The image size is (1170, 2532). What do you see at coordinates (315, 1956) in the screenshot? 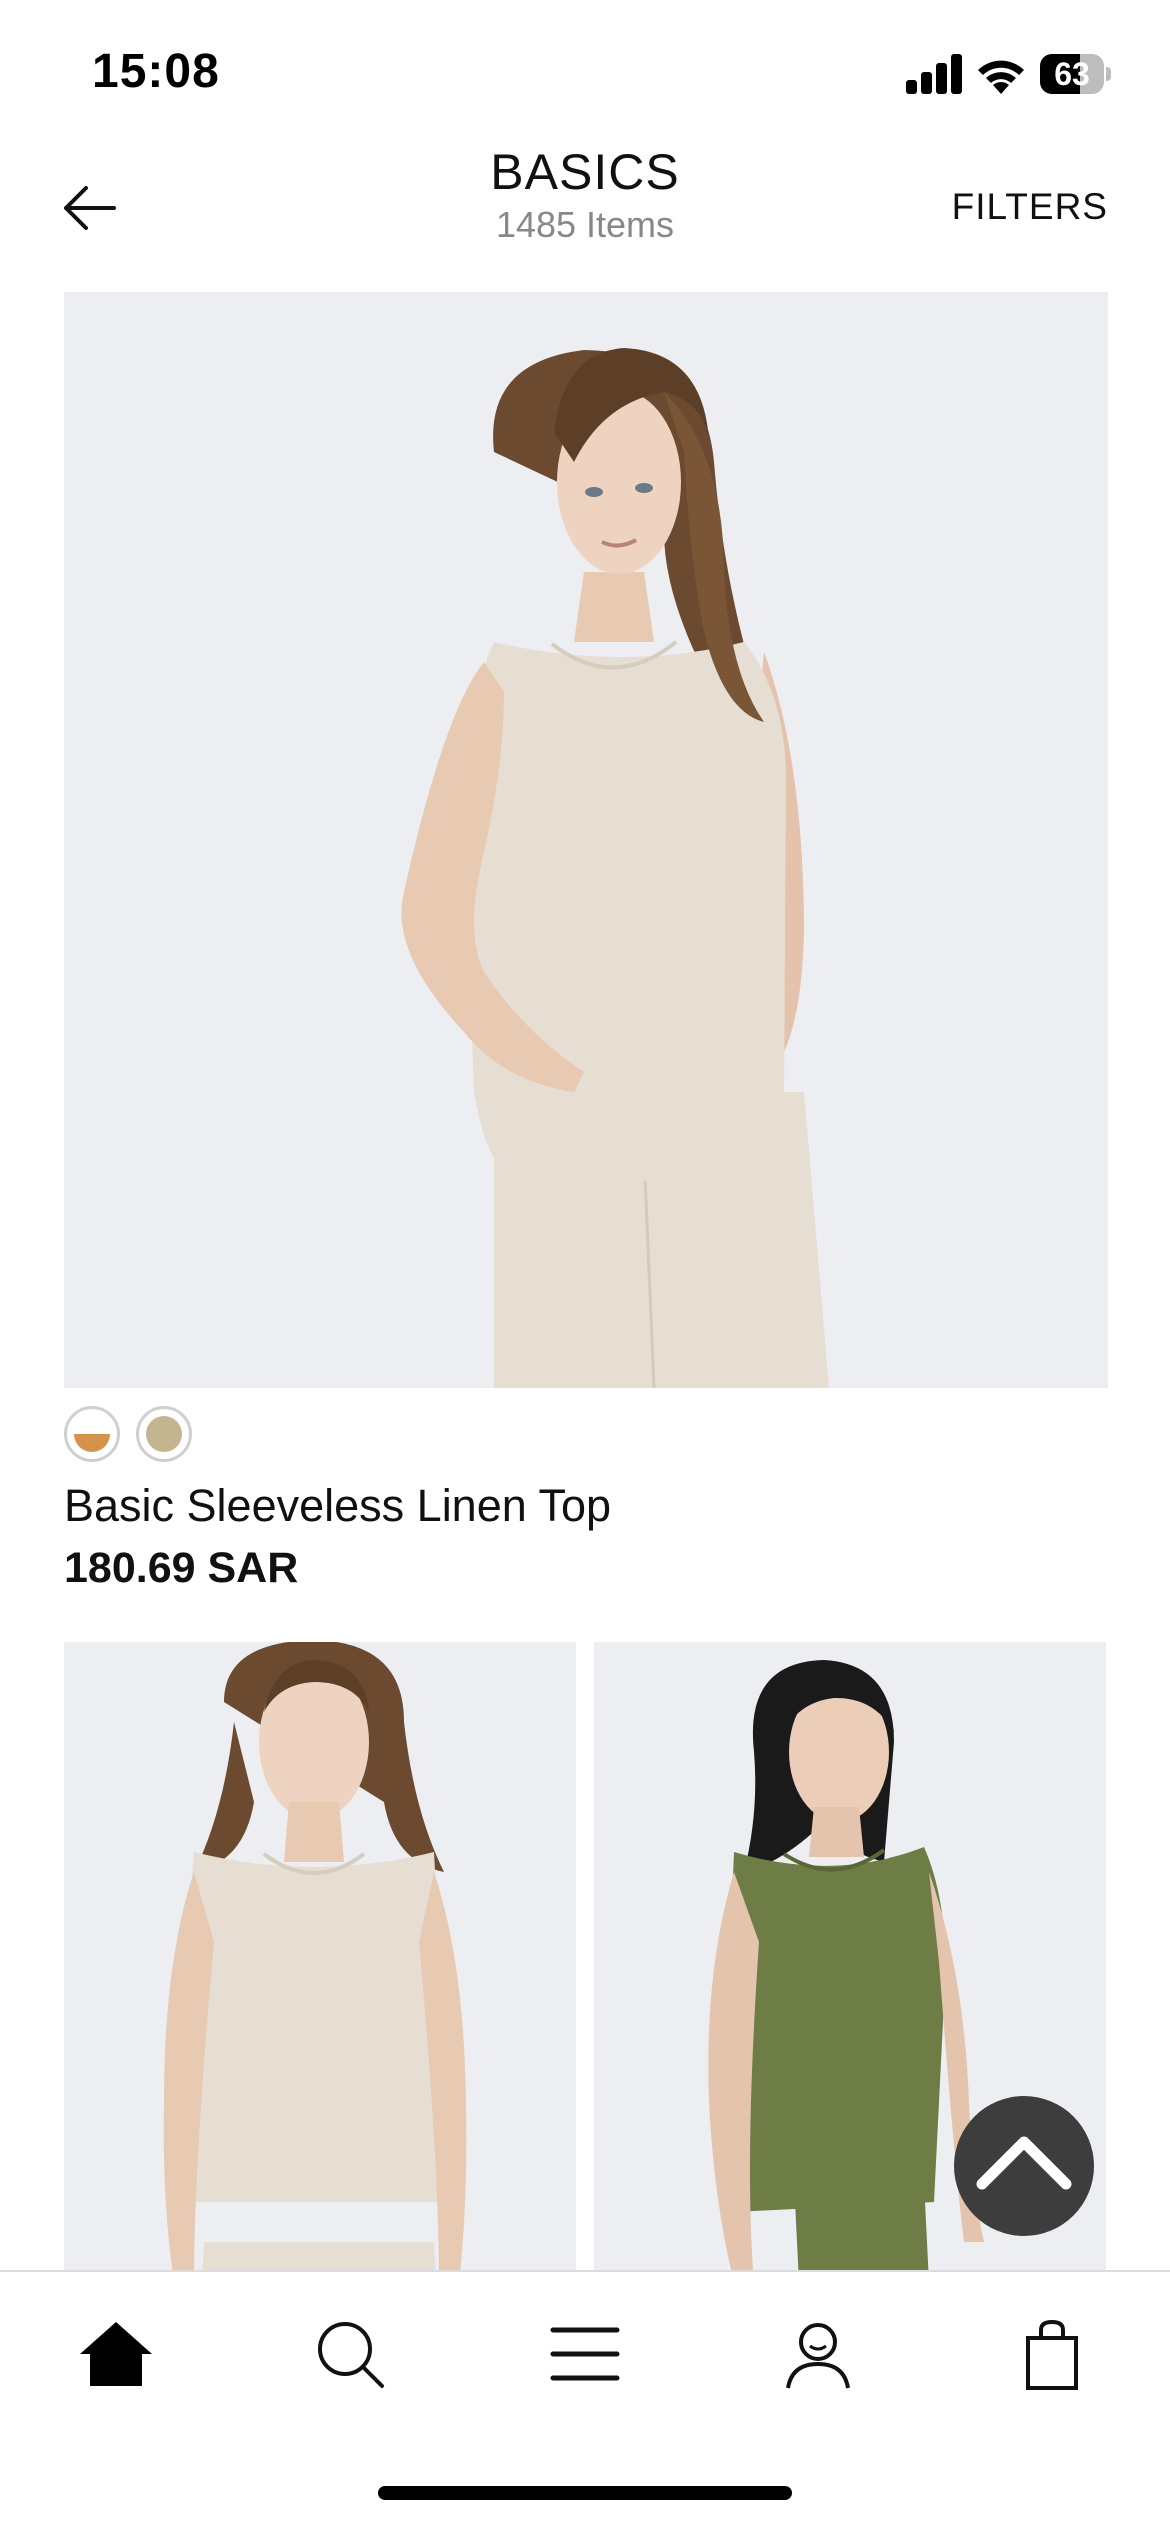
I see `model-photo` at bounding box center [315, 1956].